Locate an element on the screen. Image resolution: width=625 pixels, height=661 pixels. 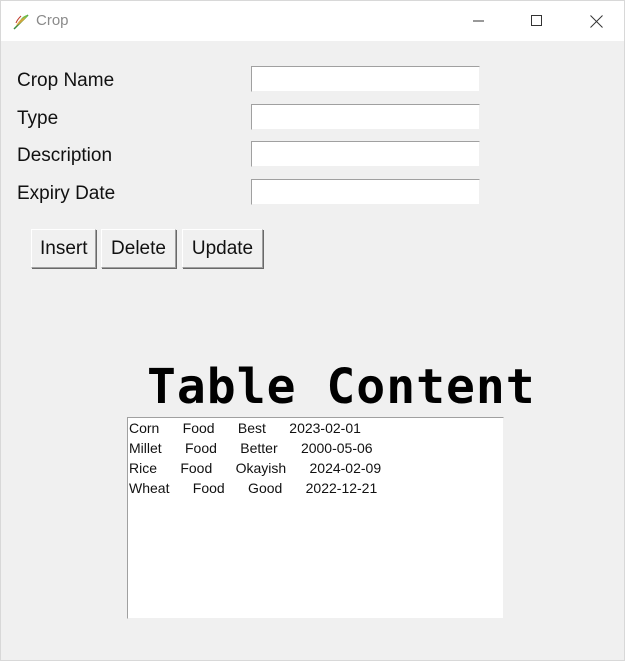
list-item: Rice Food Okayish 2024-02-09 is located at coordinates (255, 470).